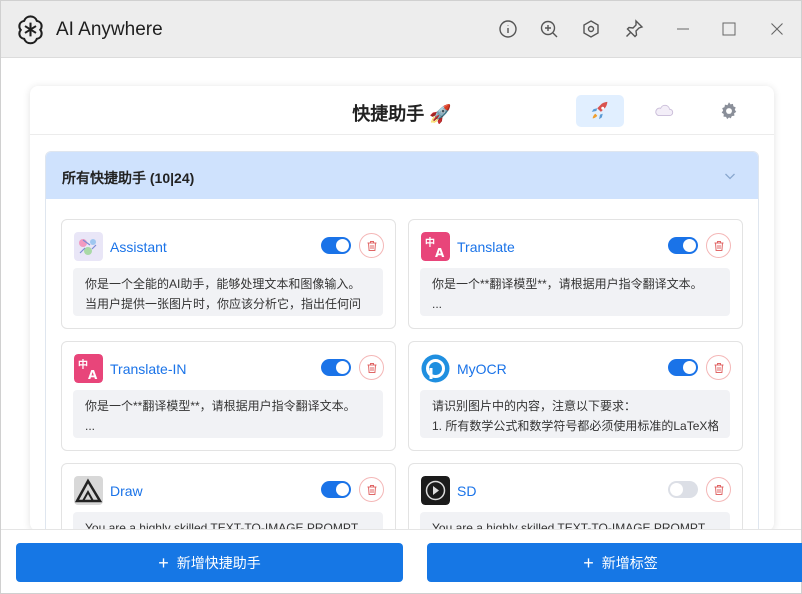 The height and width of the screenshot is (594, 802). What do you see at coordinates (467, 491) in the screenshot?
I see `item-name: SD` at bounding box center [467, 491].